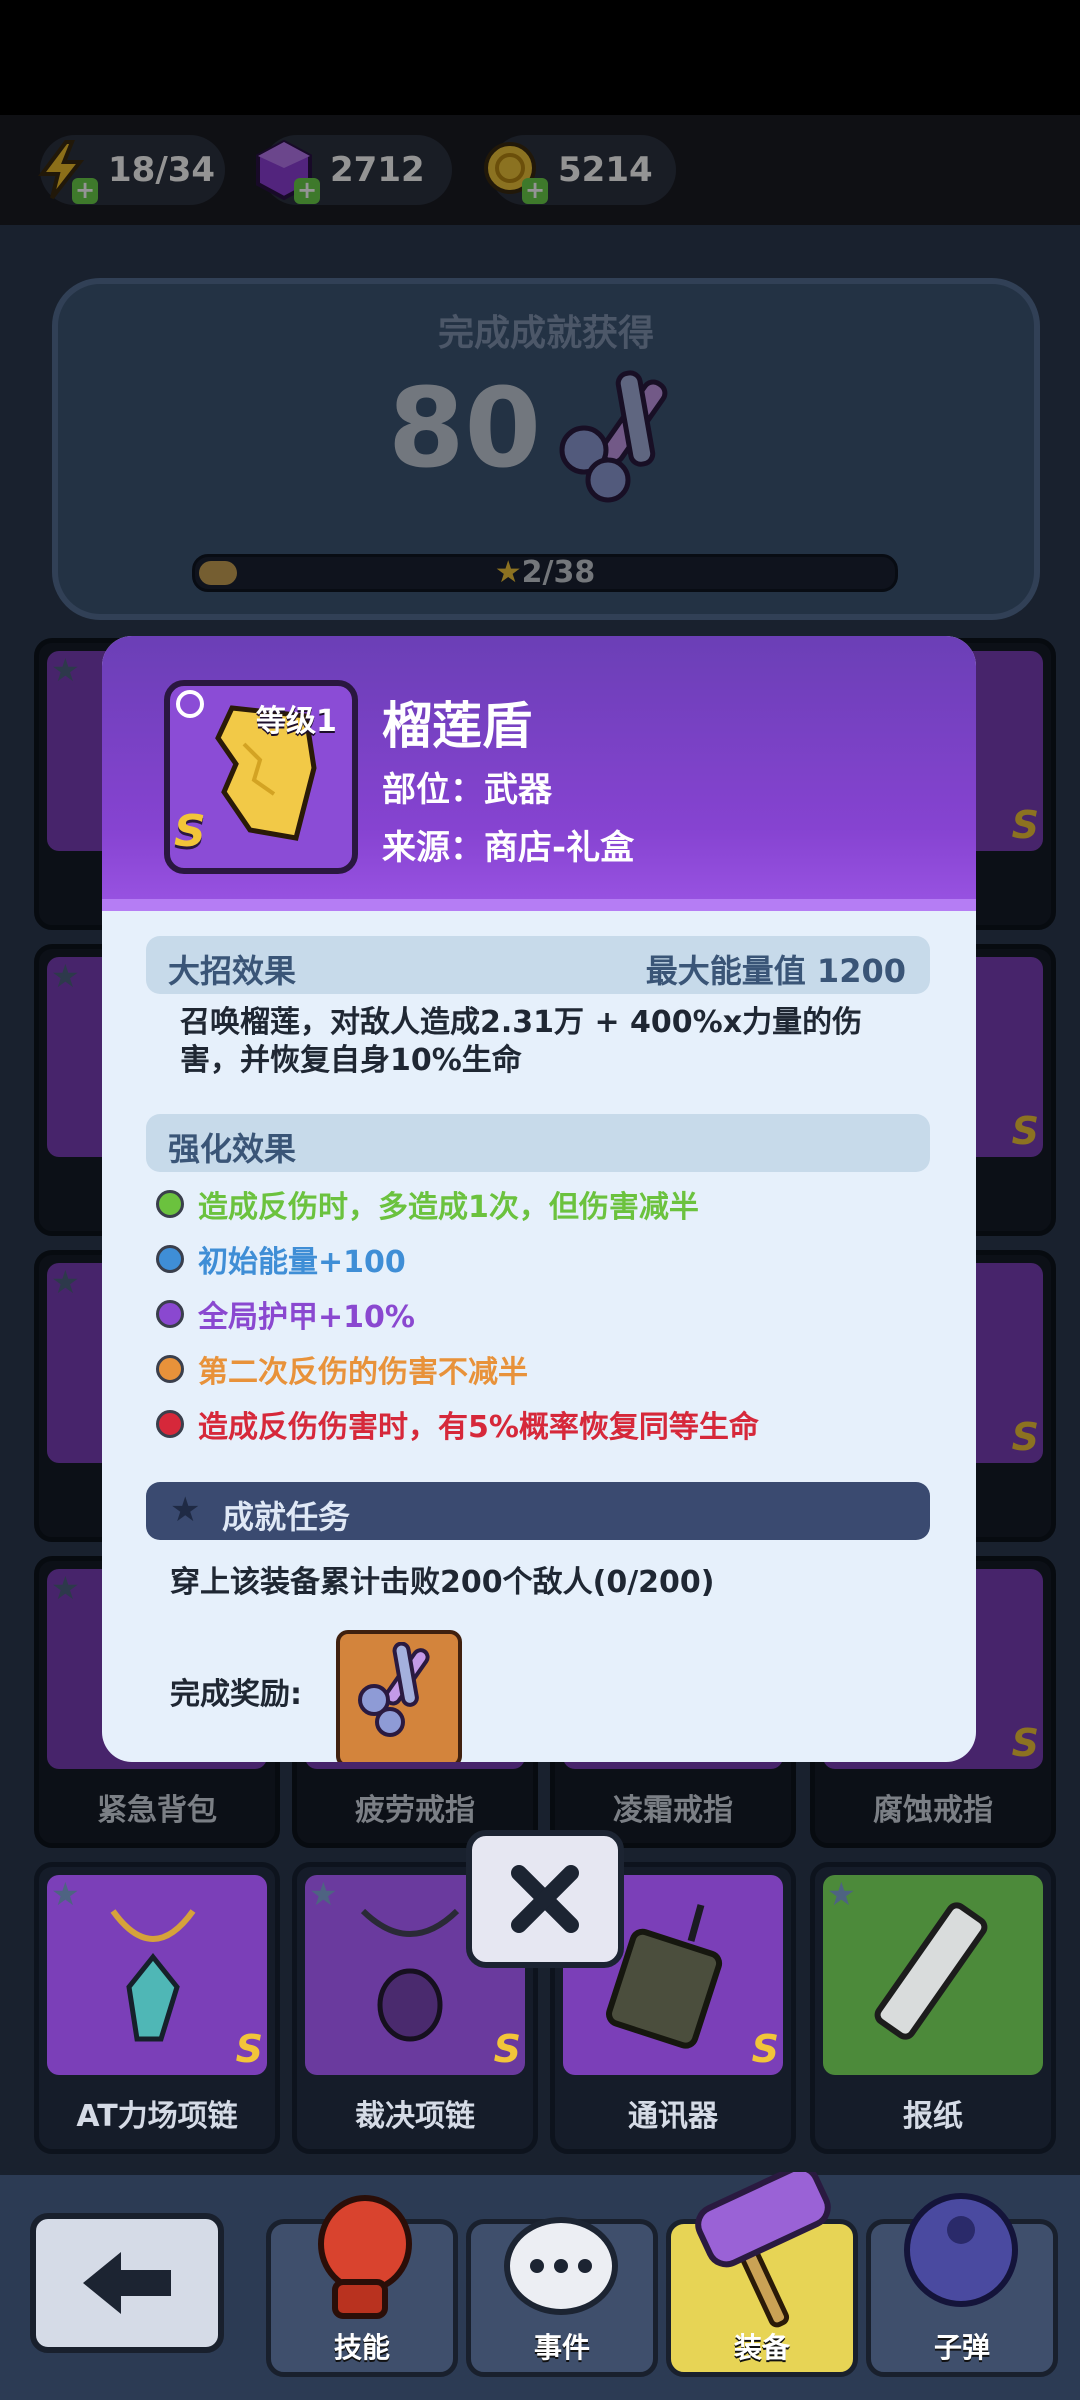 The width and height of the screenshot is (1080, 2400). I want to click on newspaper-icon, so click(931, 1974).